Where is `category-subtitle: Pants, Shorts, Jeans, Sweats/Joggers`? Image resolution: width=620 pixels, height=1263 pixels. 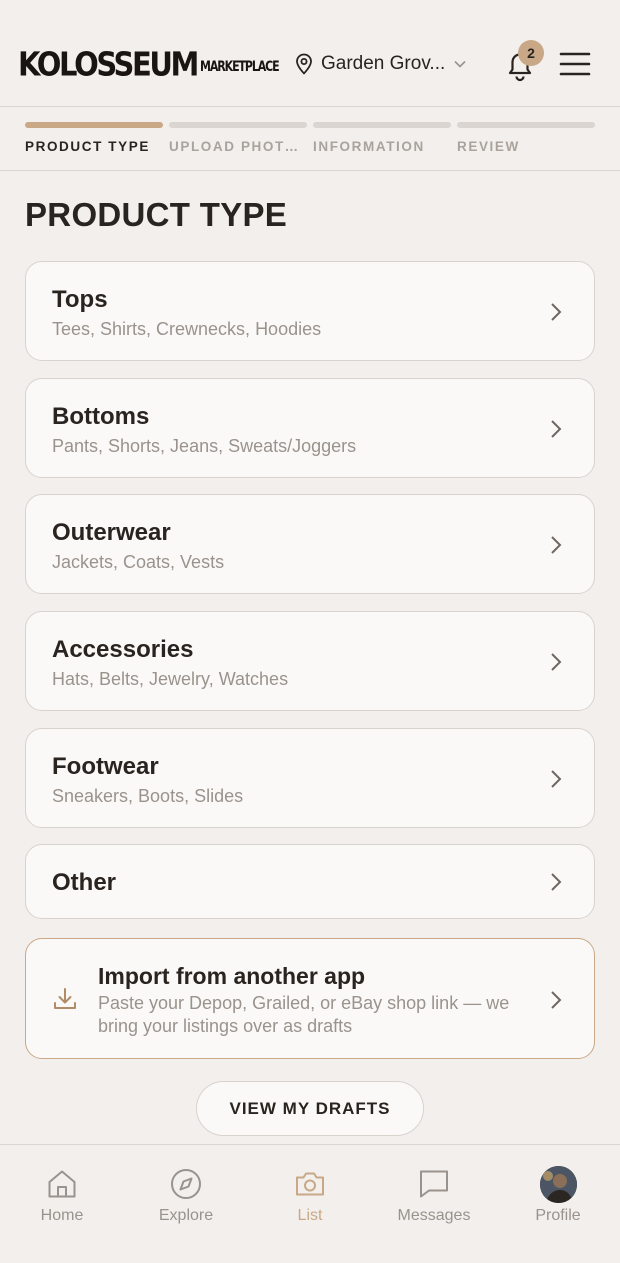 category-subtitle: Pants, Shorts, Jeans, Sweats/Joggers is located at coordinates (204, 446).